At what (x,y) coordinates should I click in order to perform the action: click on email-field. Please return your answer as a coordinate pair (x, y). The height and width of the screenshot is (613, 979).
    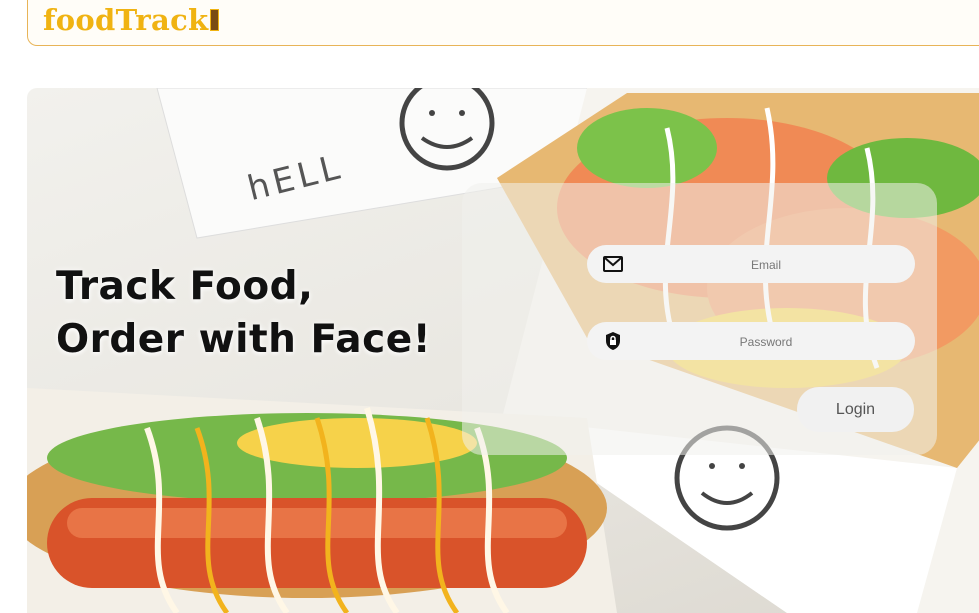
    Looking at the image, I should click on (751, 265).